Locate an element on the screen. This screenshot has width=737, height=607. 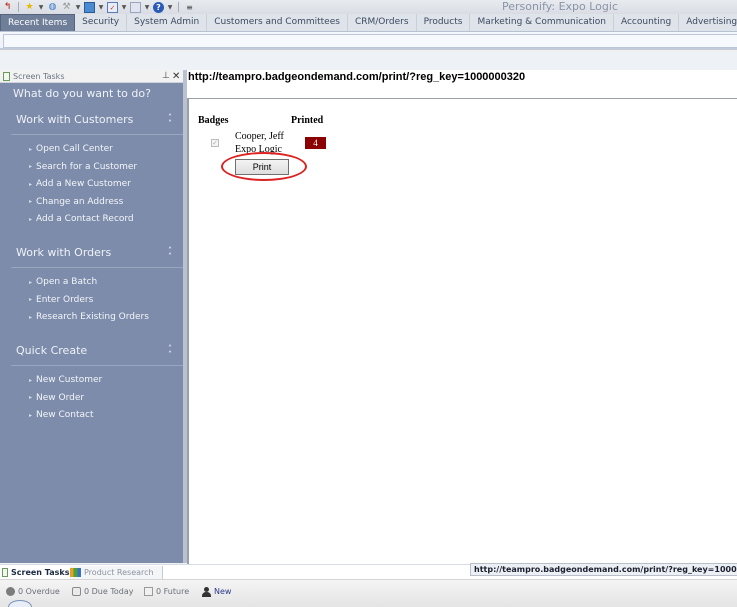
due-today-indicator: 0 Due Today is located at coordinates (102, 591).